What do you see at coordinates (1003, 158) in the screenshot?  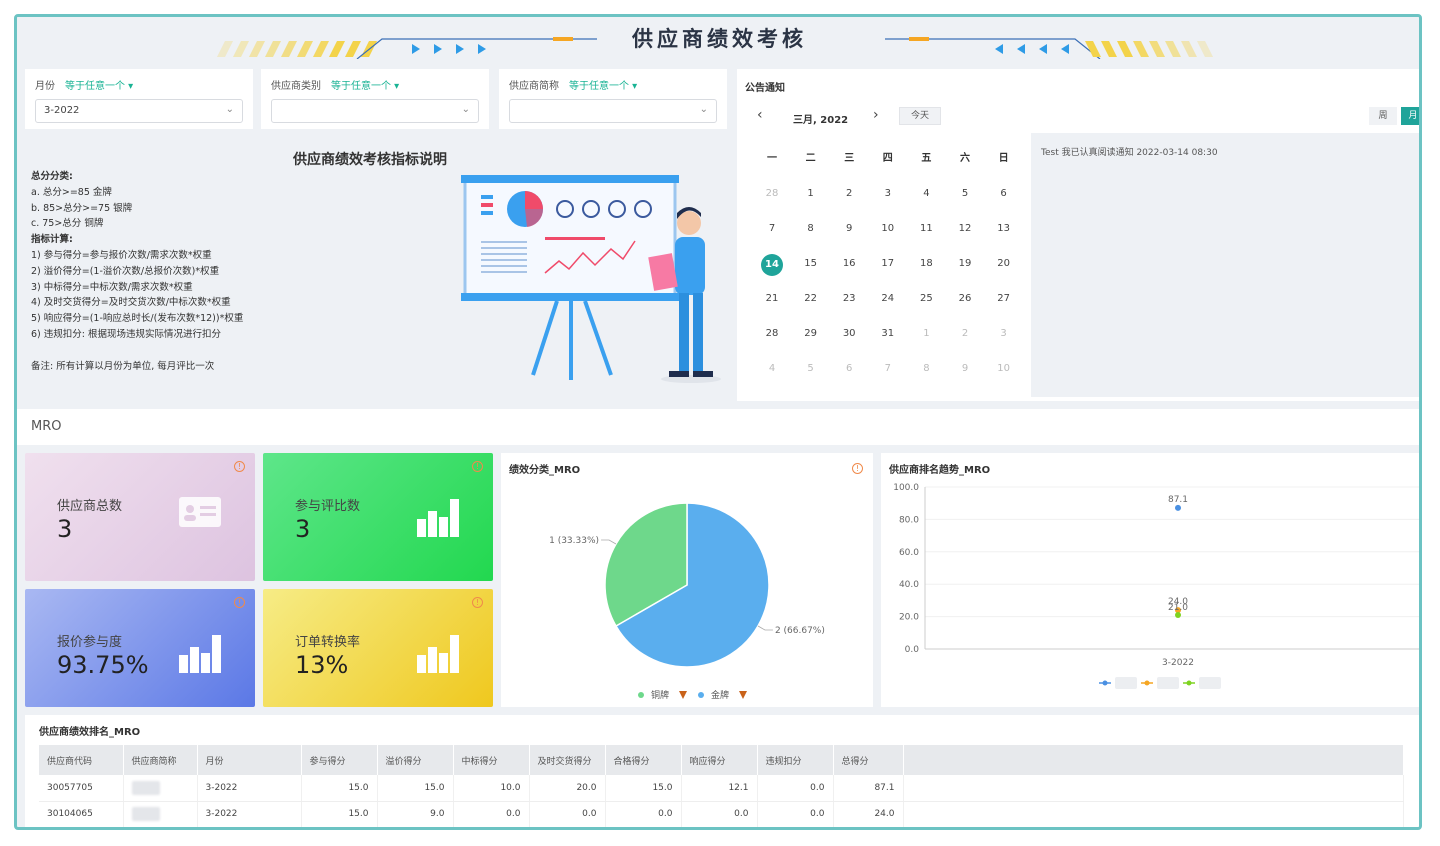 I see `weekday-header: 日` at bounding box center [1003, 158].